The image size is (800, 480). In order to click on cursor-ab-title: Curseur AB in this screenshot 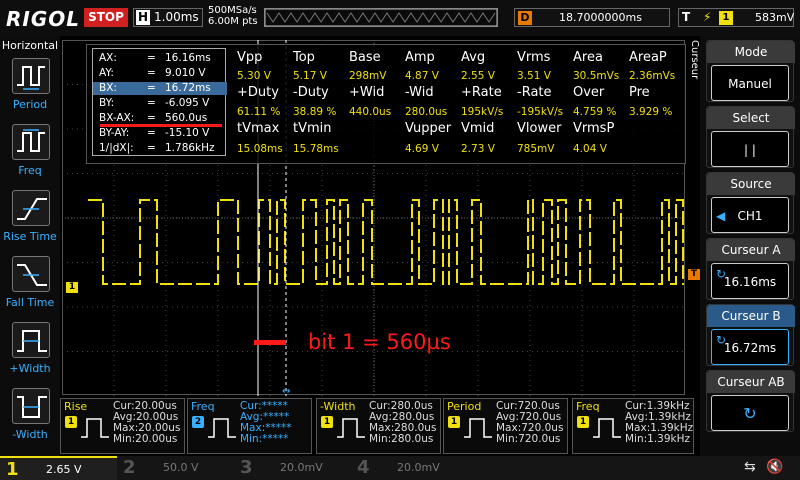, I will do `click(751, 382)`.